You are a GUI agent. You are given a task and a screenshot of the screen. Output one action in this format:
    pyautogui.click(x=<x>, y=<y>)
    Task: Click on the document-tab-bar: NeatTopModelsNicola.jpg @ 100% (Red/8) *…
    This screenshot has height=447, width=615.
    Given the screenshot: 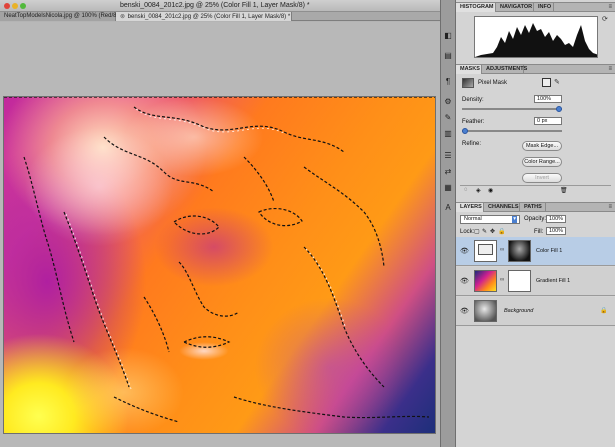 What is the action you would take?
    pyautogui.click(x=220, y=16)
    